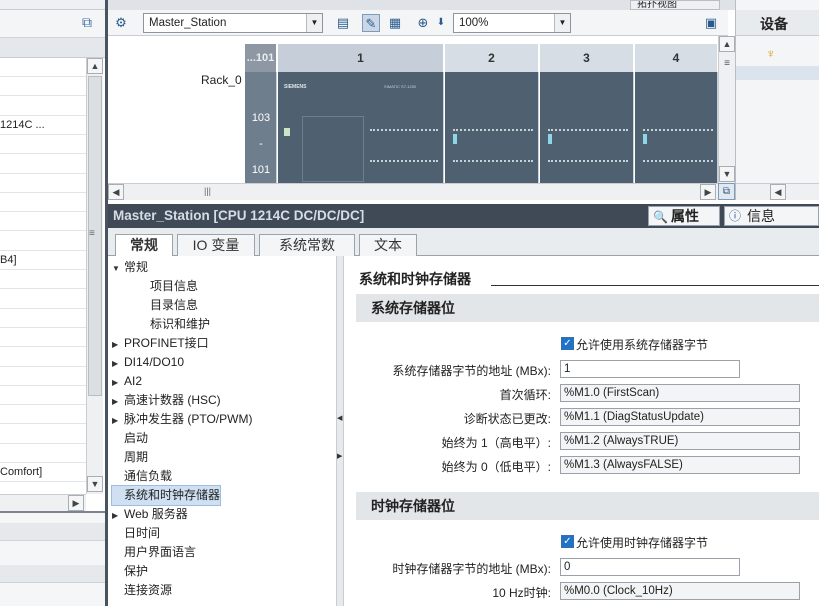  Describe the element at coordinates (142, 590) in the screenshot. I see `nav-item: 连接资源` at that location.